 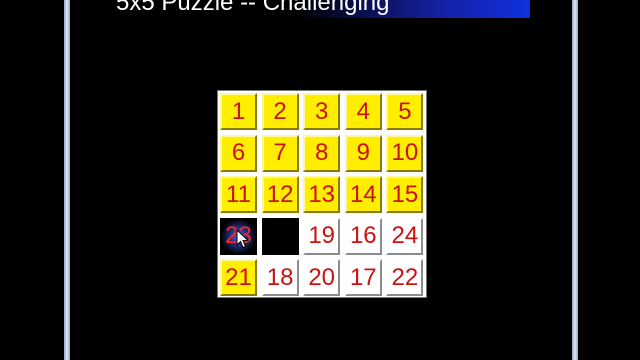 I want to click on puzzle-tile: 13, so click(x=322, y=195).